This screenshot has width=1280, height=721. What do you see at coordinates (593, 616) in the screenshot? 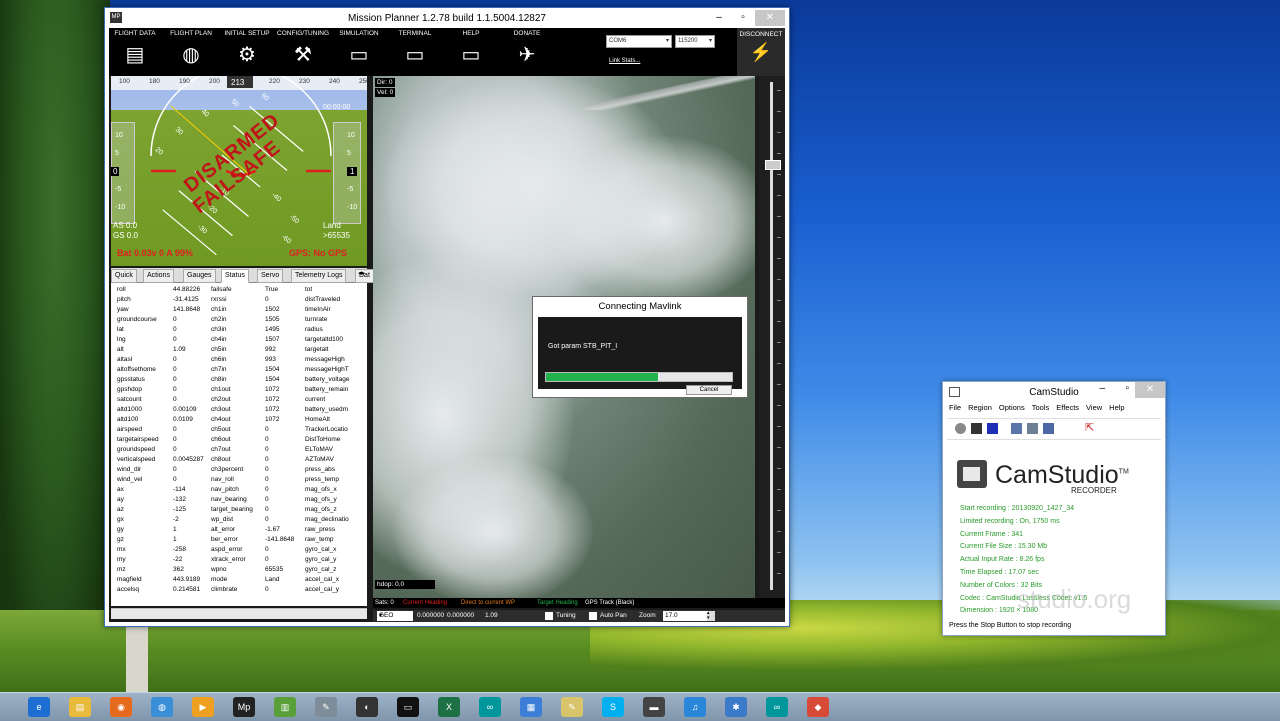
I see `autopan-checkbox` at bounding box center [593, 616].